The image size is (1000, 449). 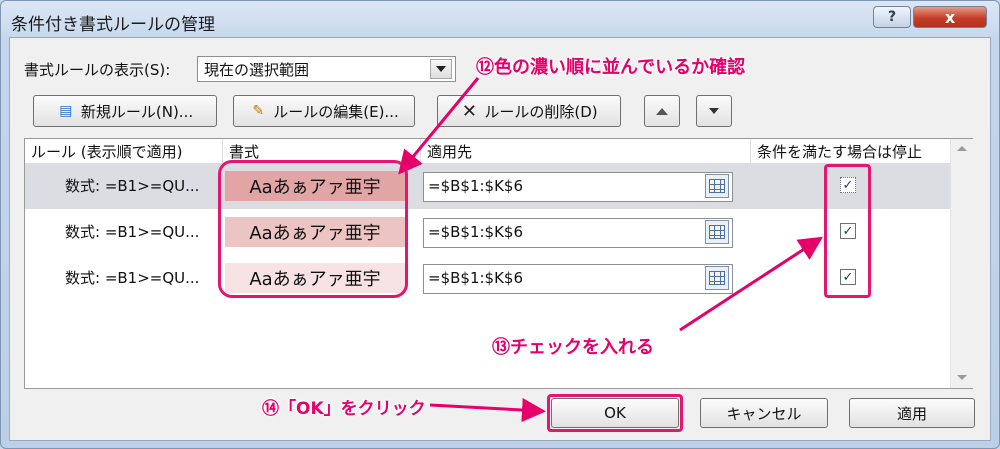 I want to click on edit-rule-icon: ✎, so click(x=258, y=111).